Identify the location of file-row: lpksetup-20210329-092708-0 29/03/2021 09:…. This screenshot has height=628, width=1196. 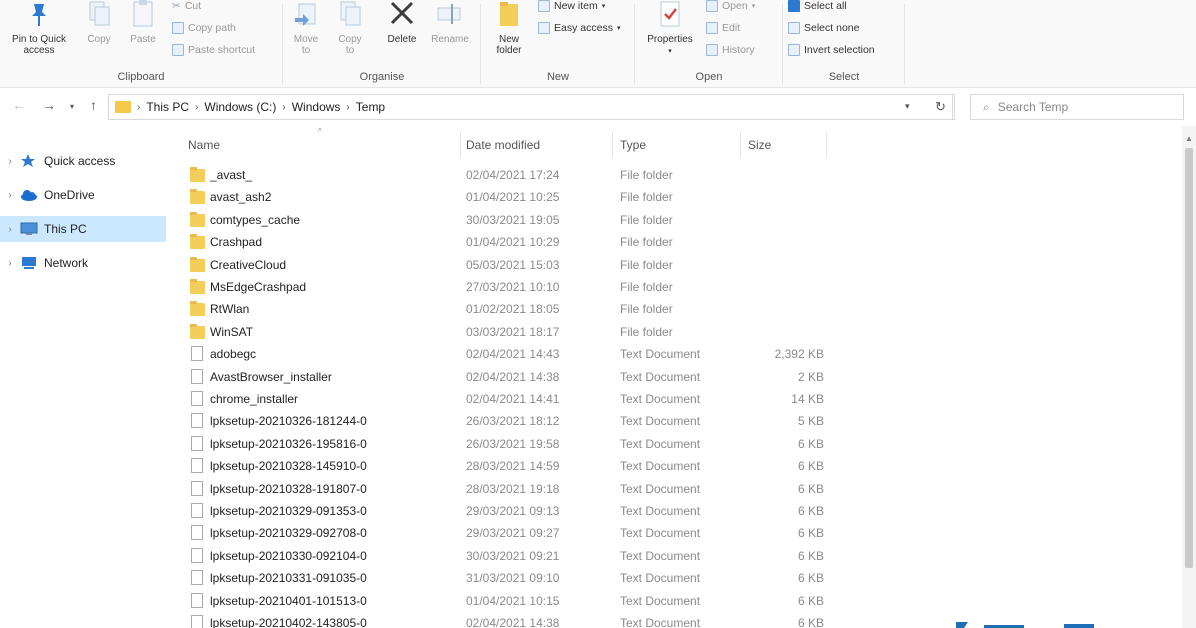
(506, 533).